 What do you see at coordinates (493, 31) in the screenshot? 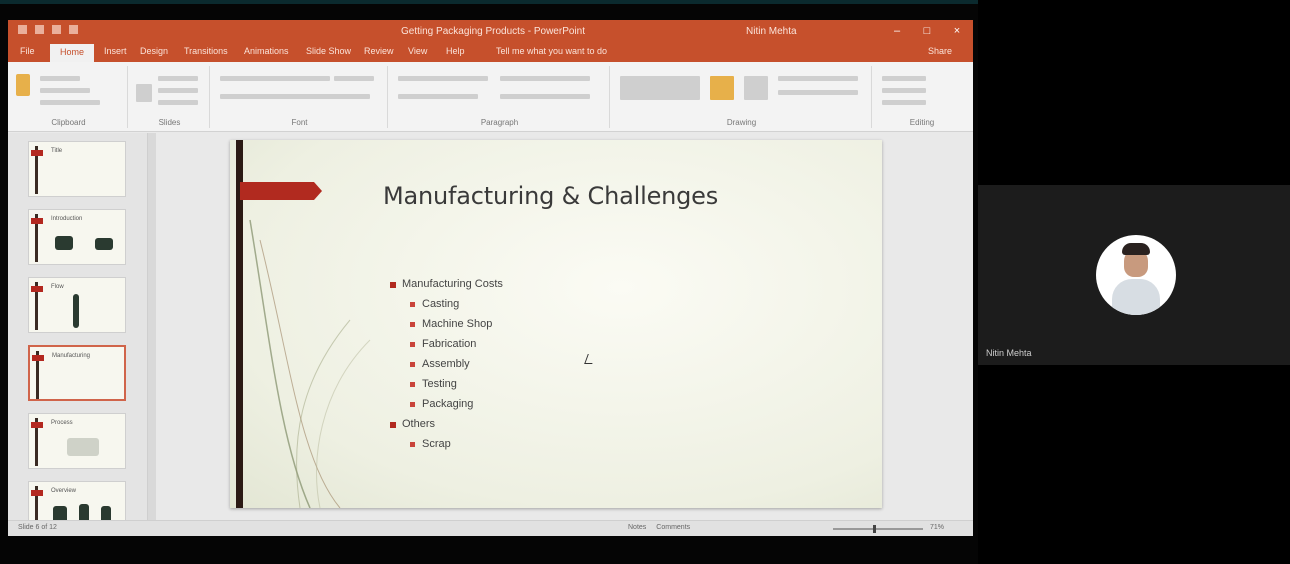
I see `window-title: Getting Packaging Products - PowerPoint` at bounding box center [493, 31].